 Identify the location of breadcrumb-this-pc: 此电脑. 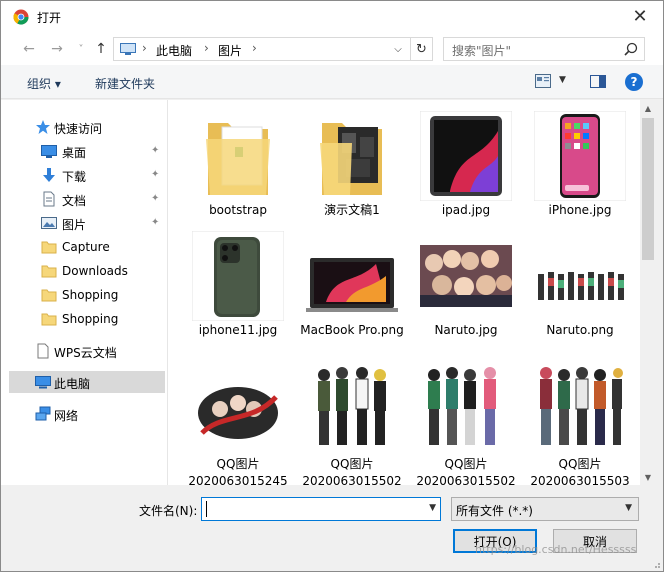
(174, 50).